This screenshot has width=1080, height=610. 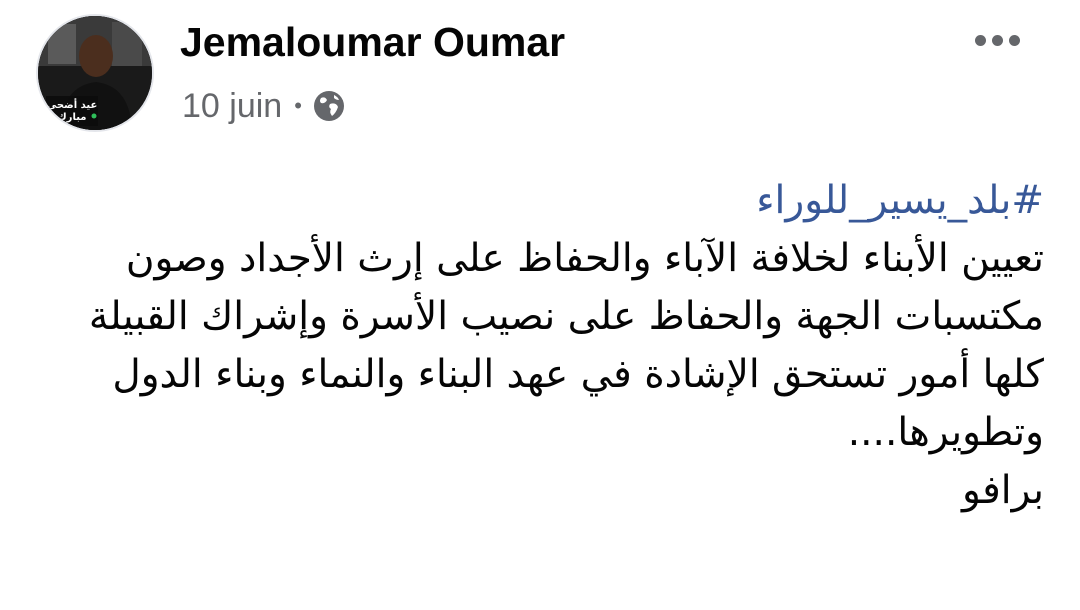 What do you see at coordinates (329, 106) in the screenshot?
I see `globe-icon` at bounding box center [329, 106].